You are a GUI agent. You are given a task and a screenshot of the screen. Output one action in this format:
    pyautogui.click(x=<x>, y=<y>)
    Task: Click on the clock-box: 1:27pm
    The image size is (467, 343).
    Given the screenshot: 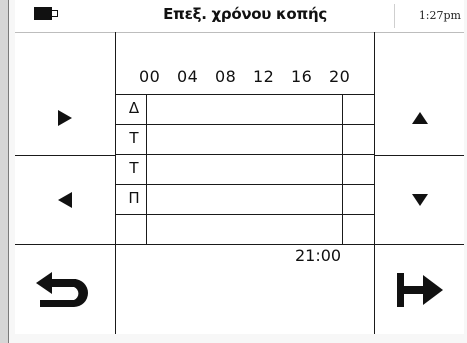 What is the action you would take?
    pyautogui.click(x=429, y=16)
    